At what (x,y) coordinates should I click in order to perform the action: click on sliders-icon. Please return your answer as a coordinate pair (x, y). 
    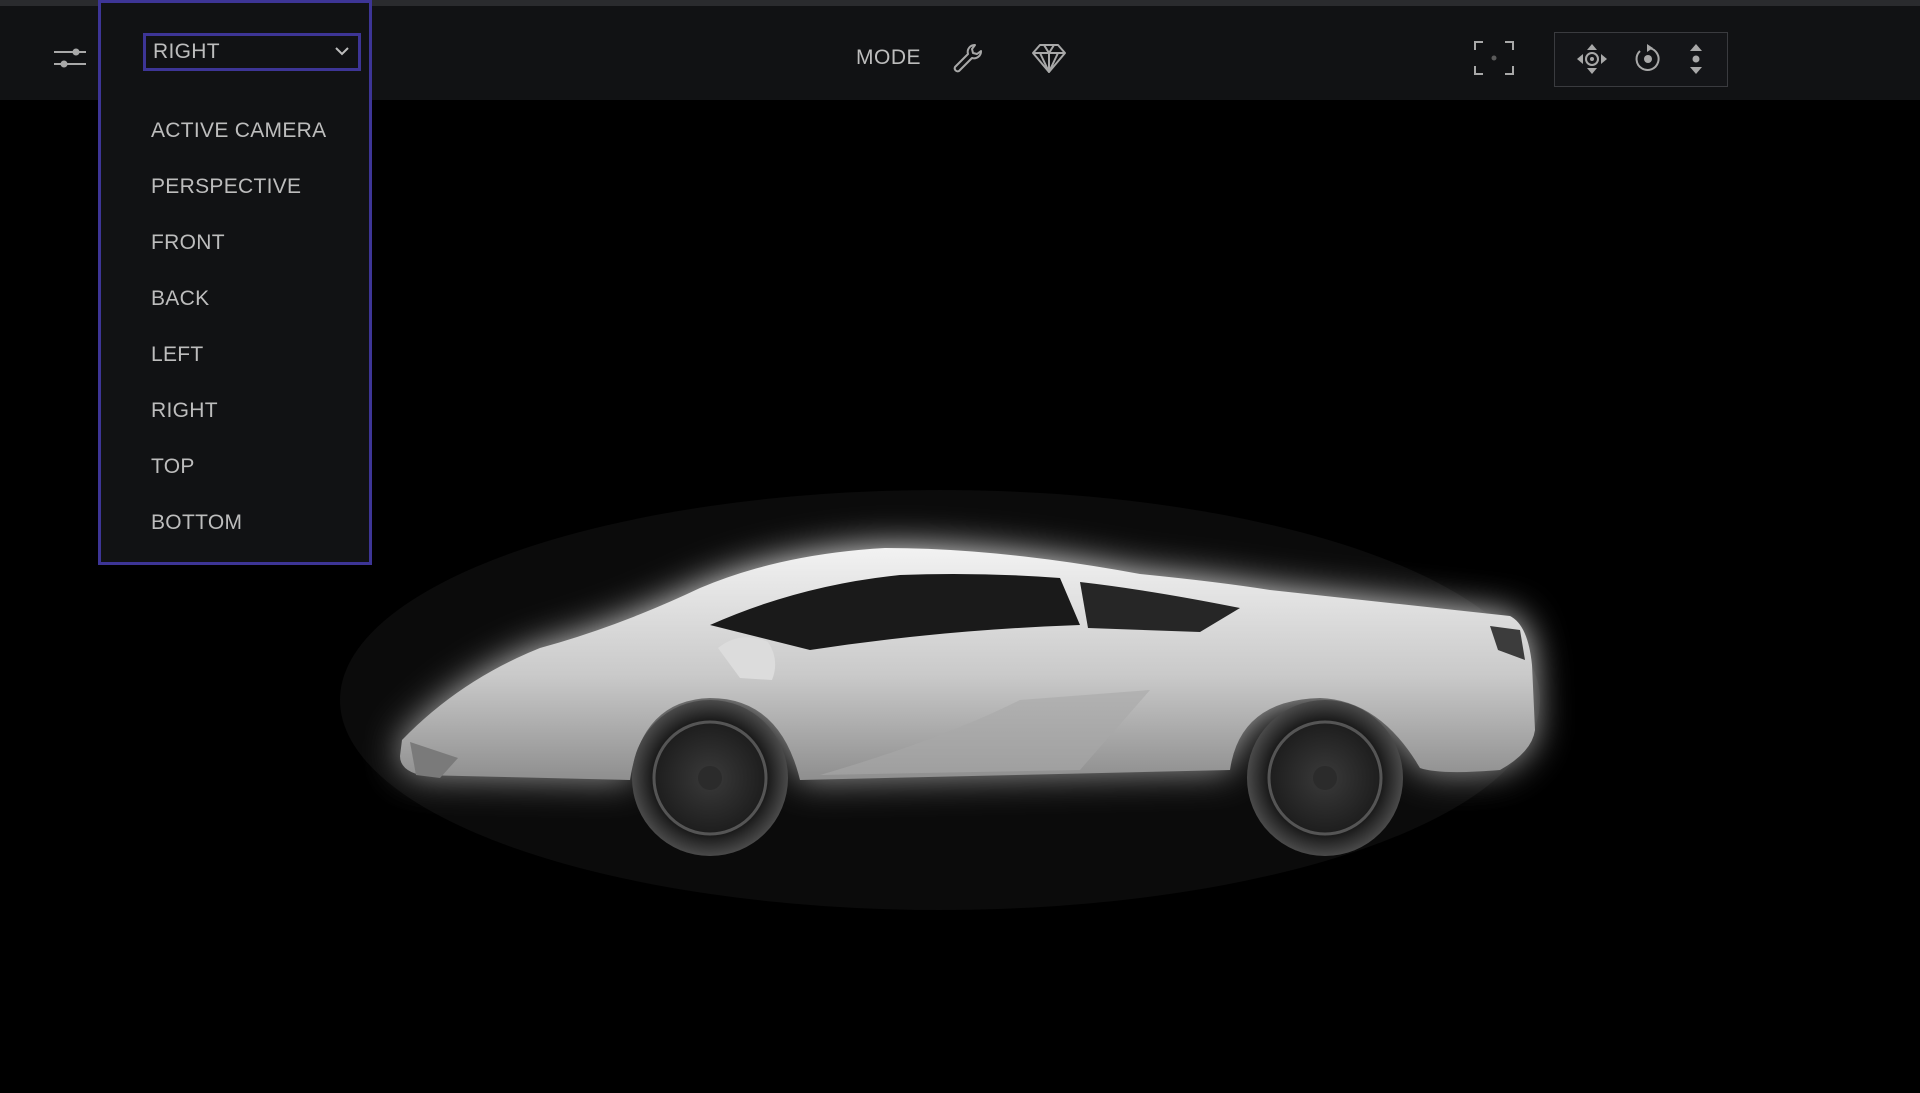
    Looking at the image, I should click on (70, 58).